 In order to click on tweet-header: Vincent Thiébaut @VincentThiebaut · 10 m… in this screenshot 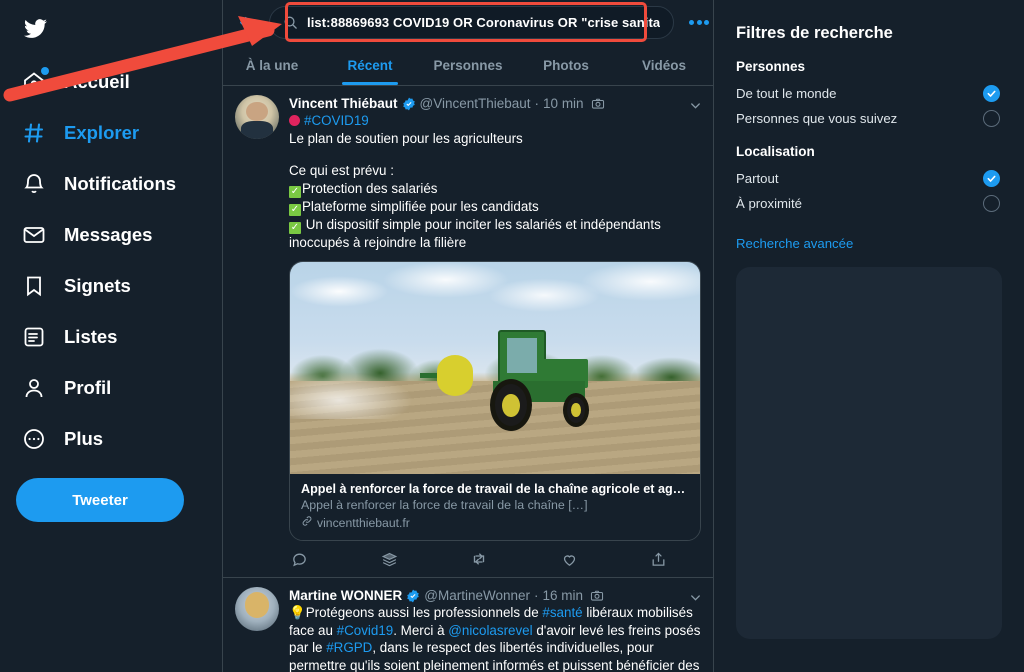, I will do `click(495, 103)`.